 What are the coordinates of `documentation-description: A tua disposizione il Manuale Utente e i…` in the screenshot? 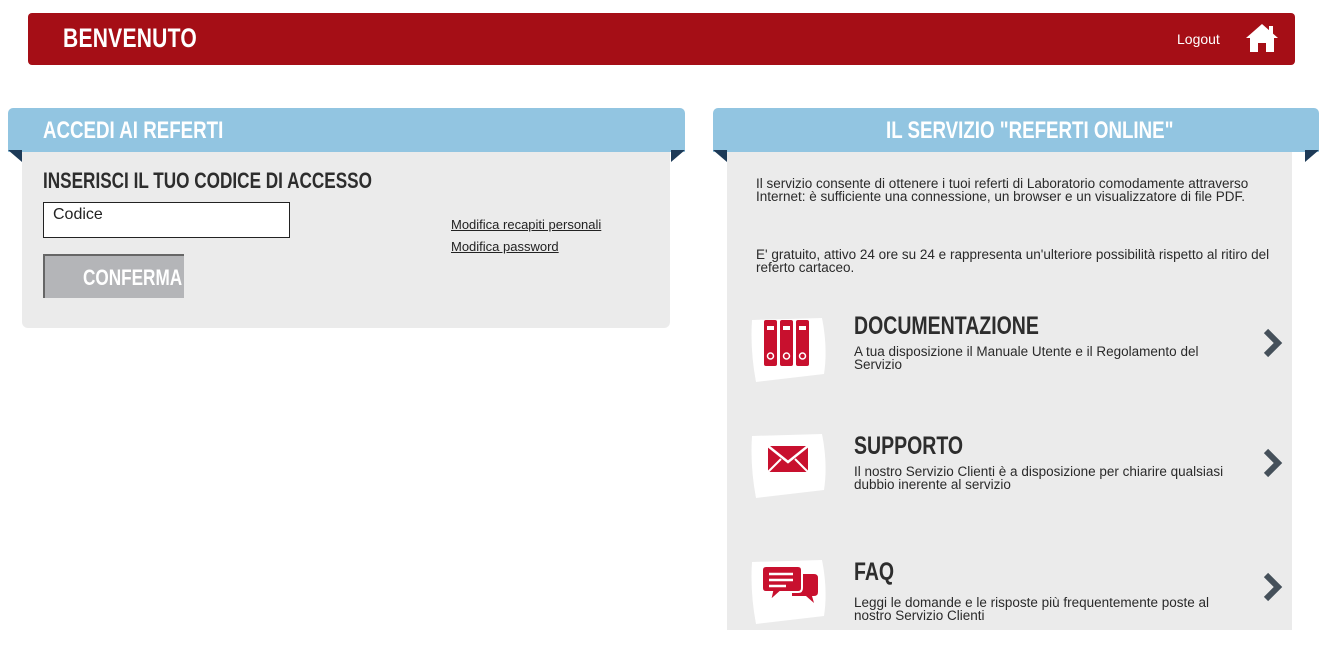 It's located at (1026, 358).